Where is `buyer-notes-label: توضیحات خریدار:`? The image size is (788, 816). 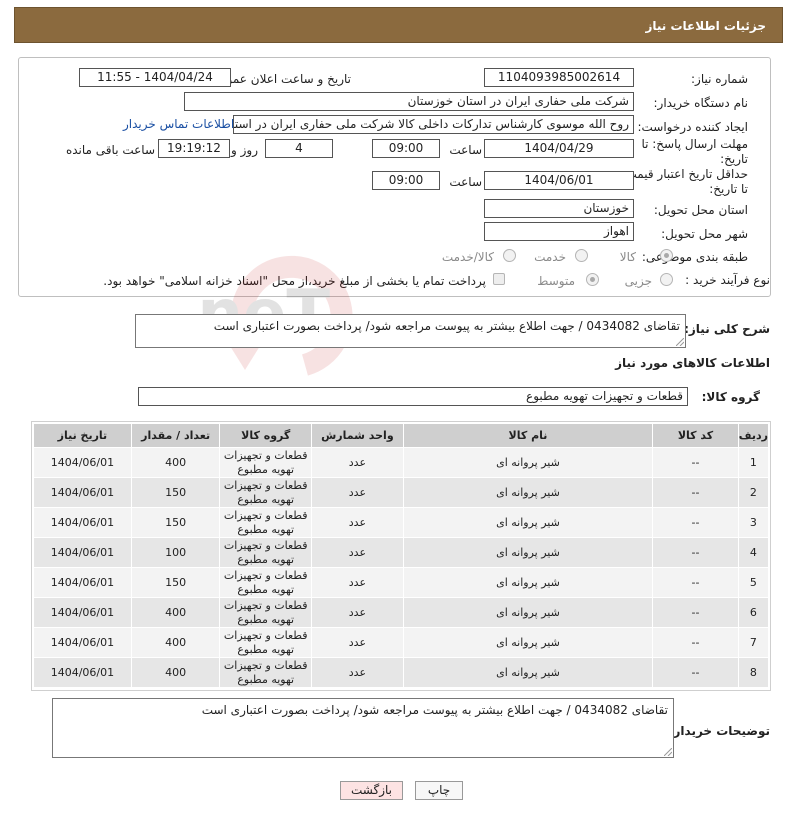 buyer-notes-label: توضیحات خریدار: is located at coordinates (719, 731).